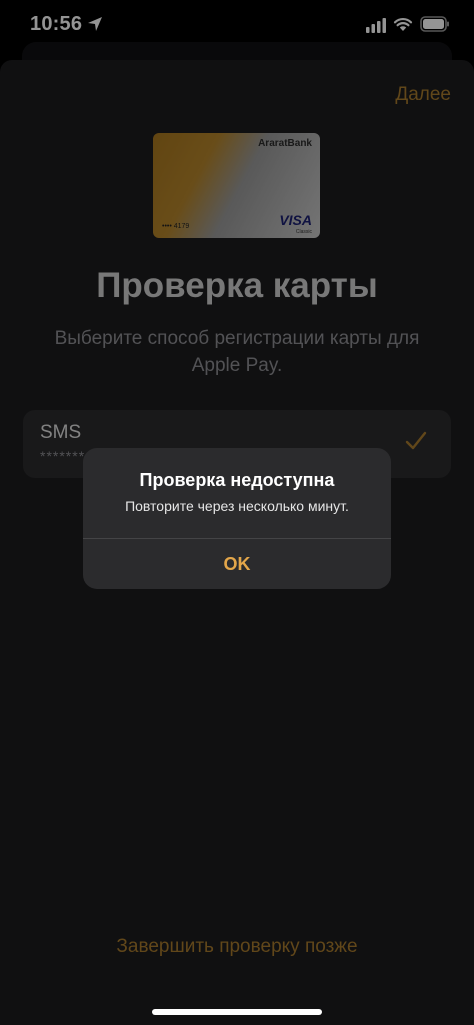 This screenshot has height=1025, width=474. I want to click on alert-title: Проверка недоступна, so click(237, 480).